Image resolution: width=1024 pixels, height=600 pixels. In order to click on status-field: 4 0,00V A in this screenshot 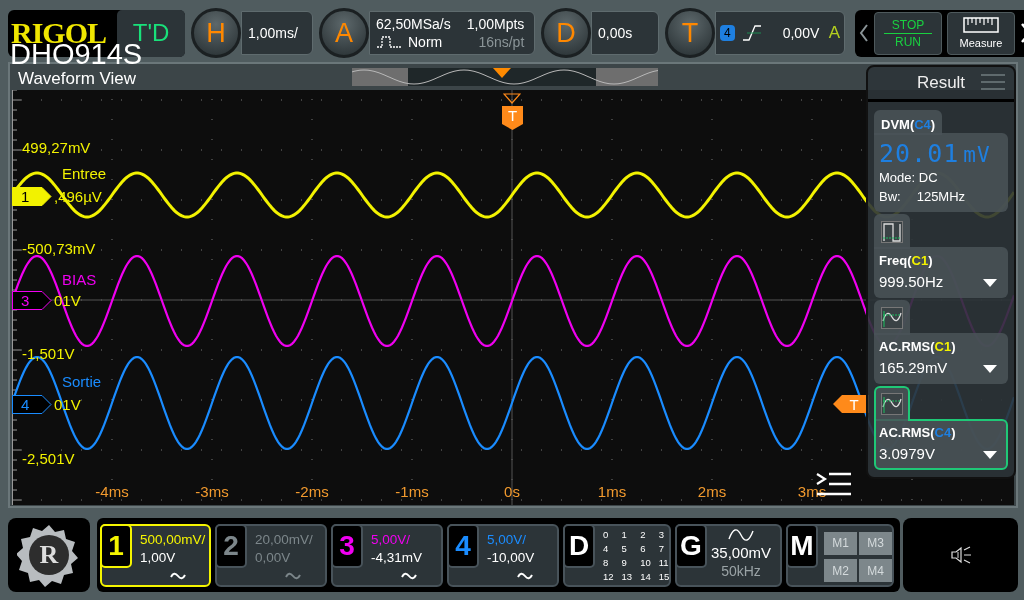, I will do `click(780, 33)`.